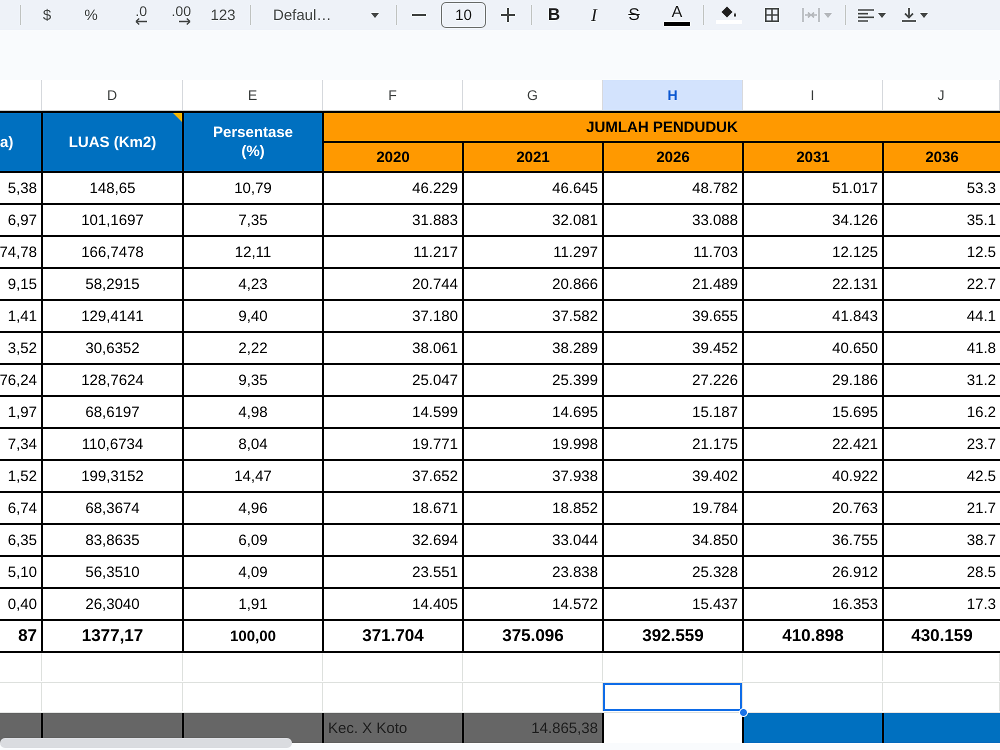  What do you see at coordinates (533, 316) in the screenshot?
I see `table-cell: 37.582` at bounding box center [533, 316].